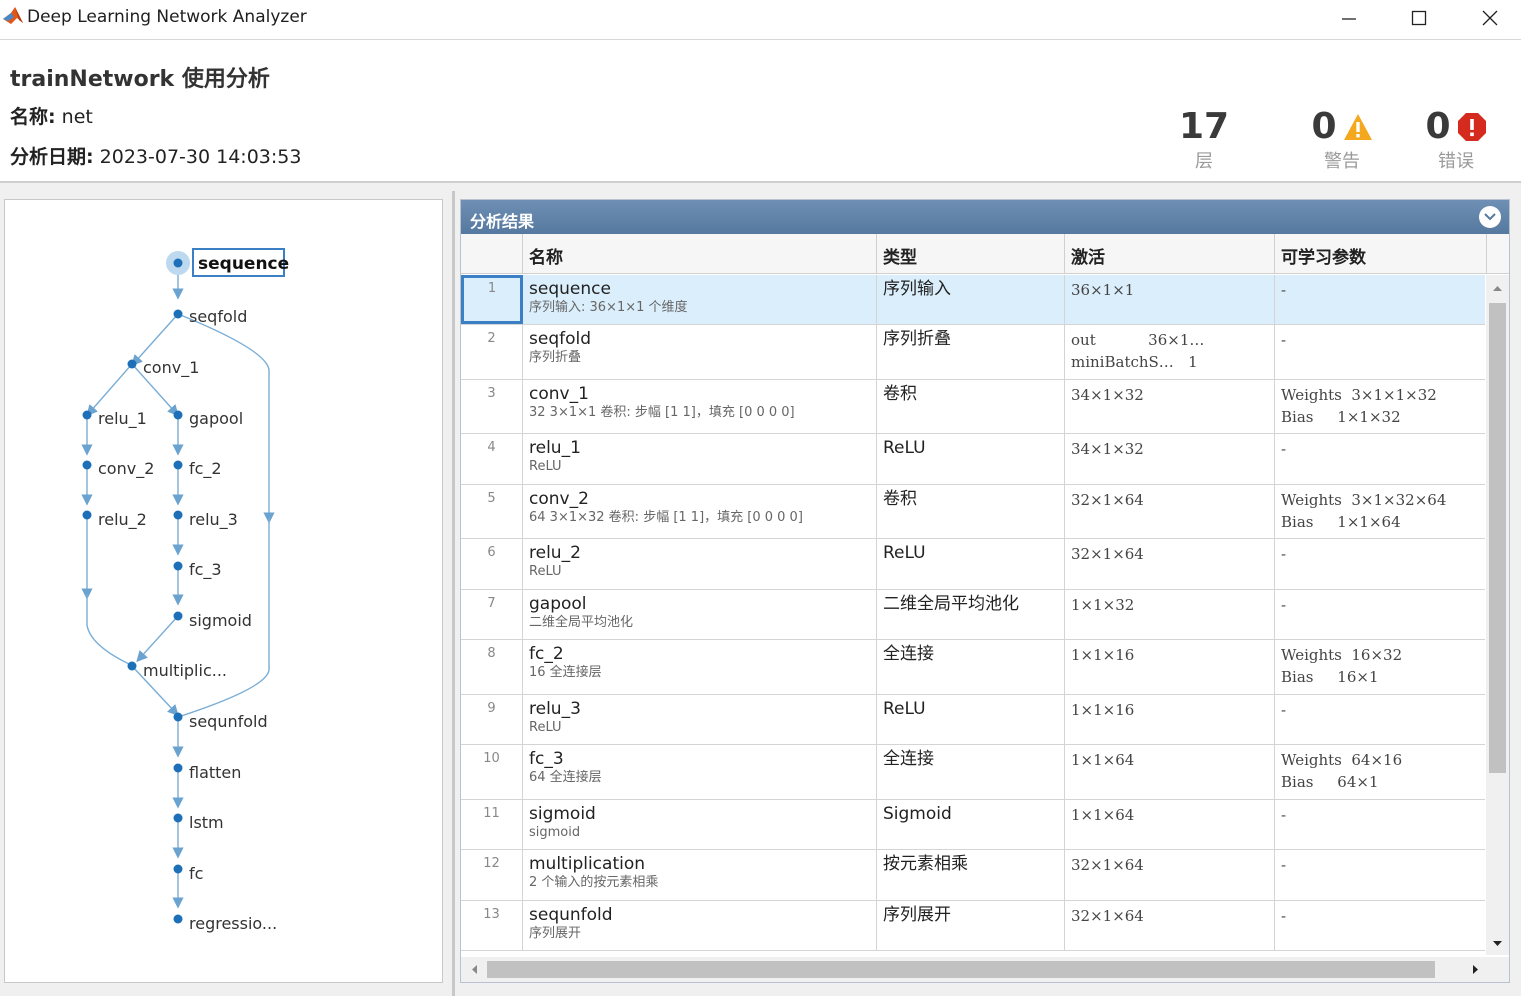  What do you see at coordinates (1359, 406) in the screenshot?
I see `layer-learnables: Weights 3×1×1×32 Bias 1×1×32` at bounding box center [1359, 406].